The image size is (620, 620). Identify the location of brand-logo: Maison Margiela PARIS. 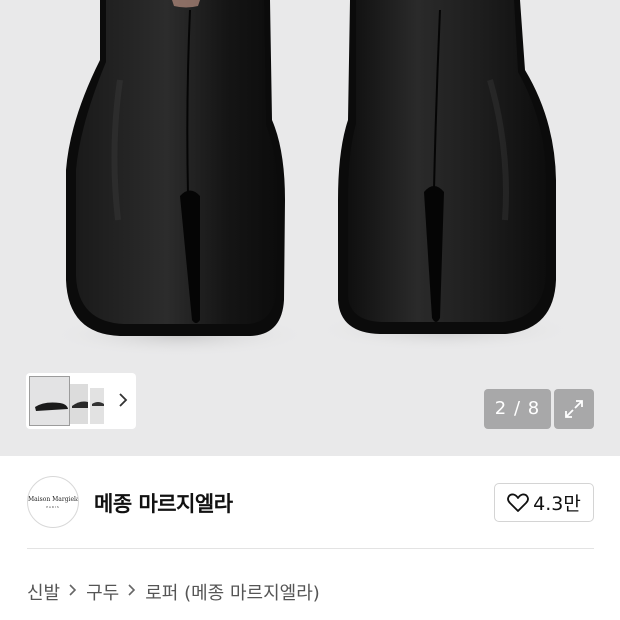
(53, 502).